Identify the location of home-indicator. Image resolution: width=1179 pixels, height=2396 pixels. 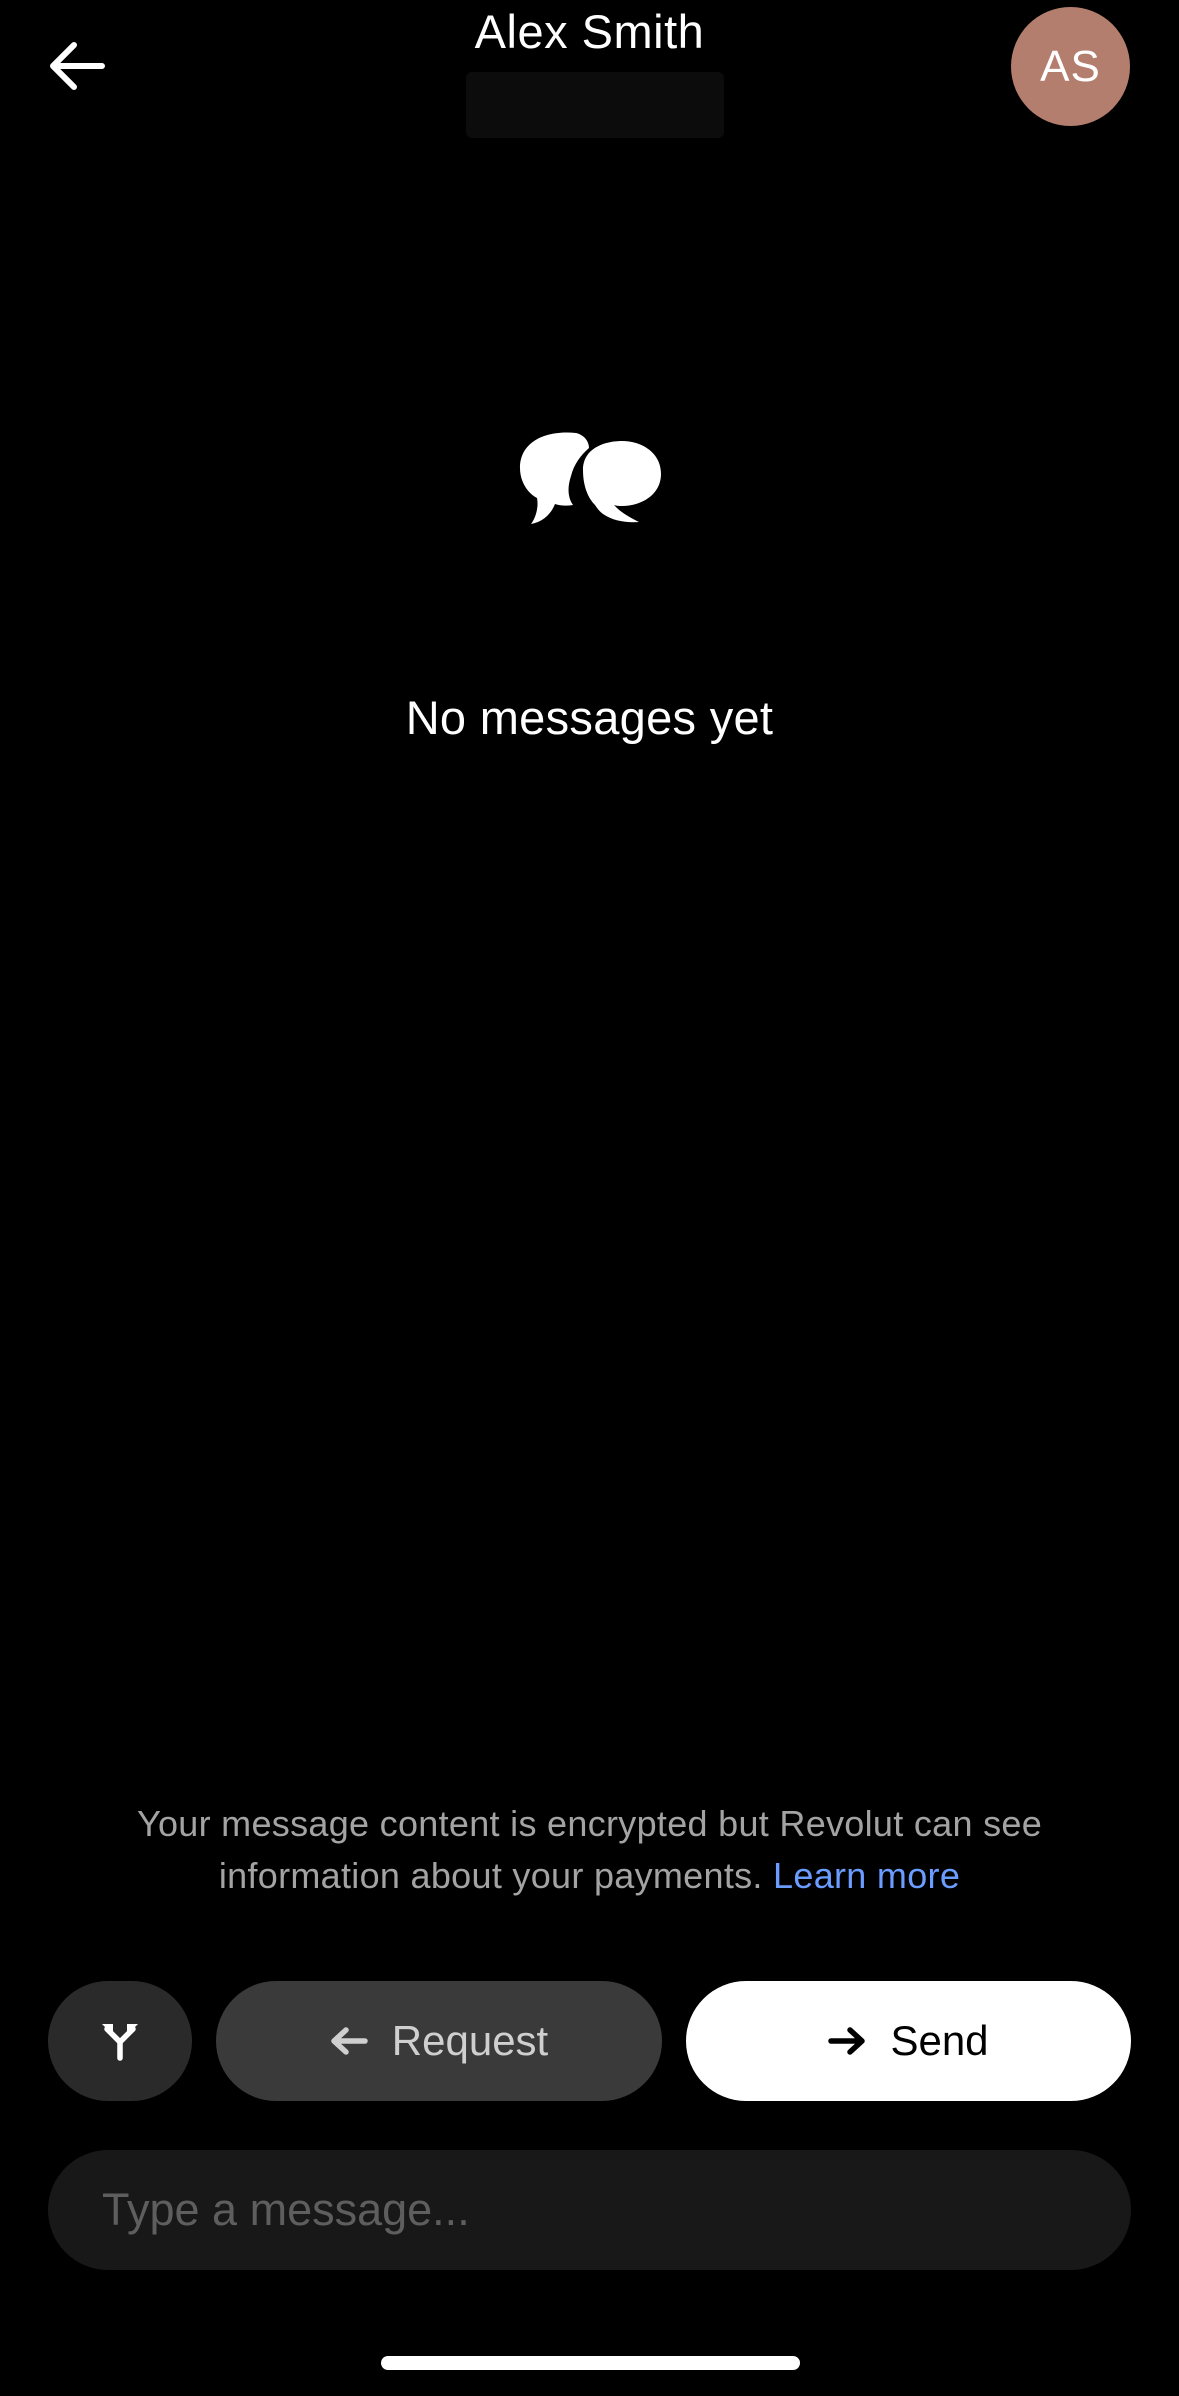
(590, 2363).